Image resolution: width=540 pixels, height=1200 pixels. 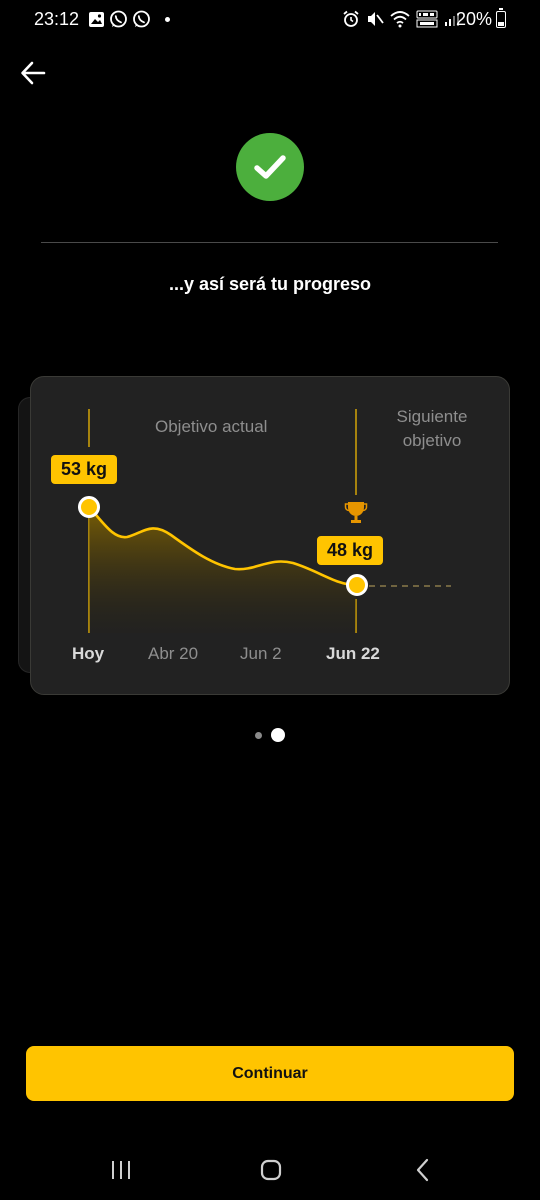 I want to click on back-button, so click(x=33, y=73).